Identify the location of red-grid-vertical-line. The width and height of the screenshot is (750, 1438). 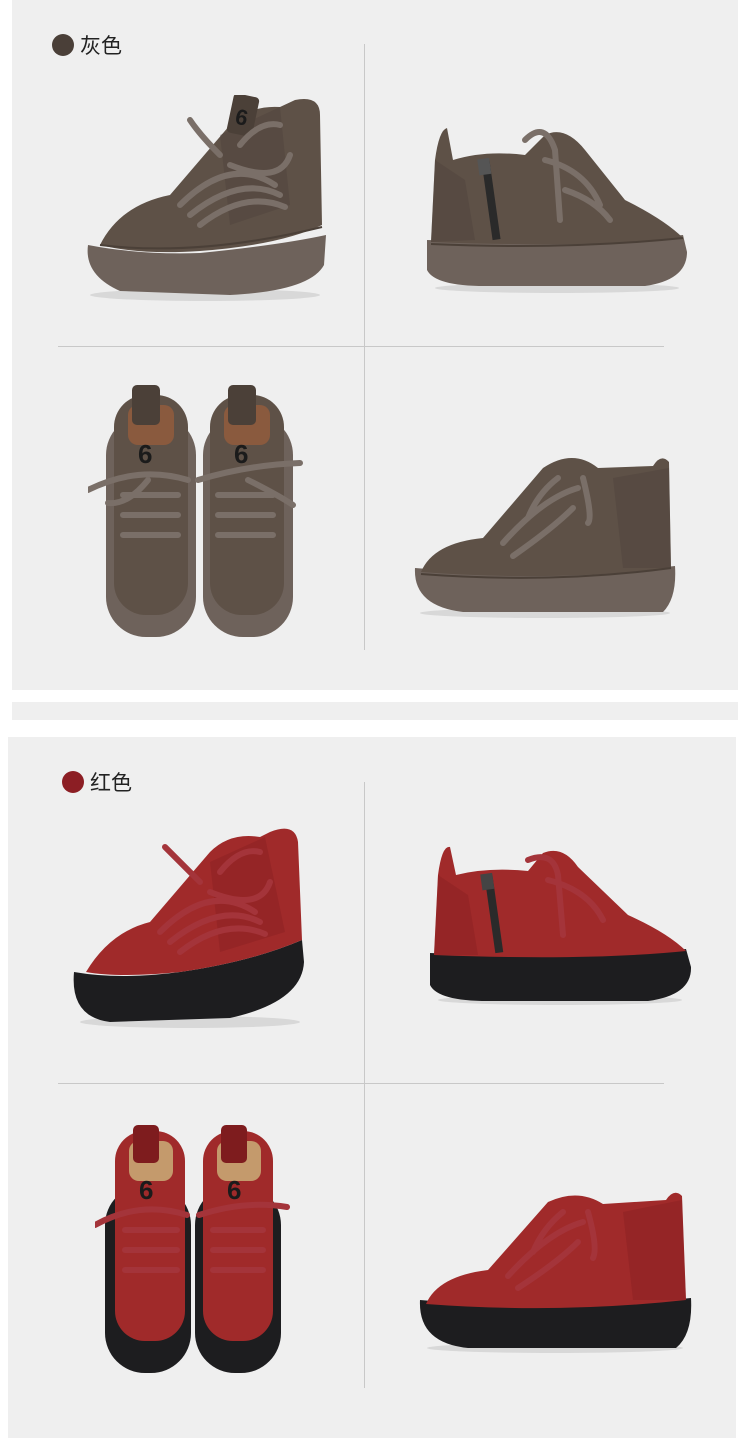
(364, 1085).